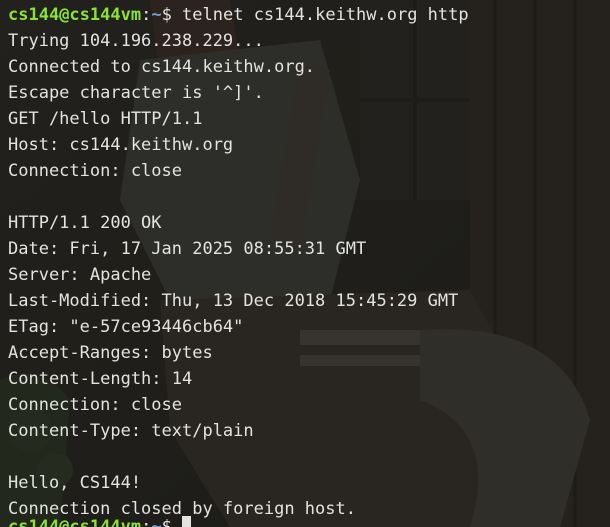  Describe the element at coordinates (162, 67) in the screenshot. I see `output-line: Connected to cs144.keithw.org.` at that location.